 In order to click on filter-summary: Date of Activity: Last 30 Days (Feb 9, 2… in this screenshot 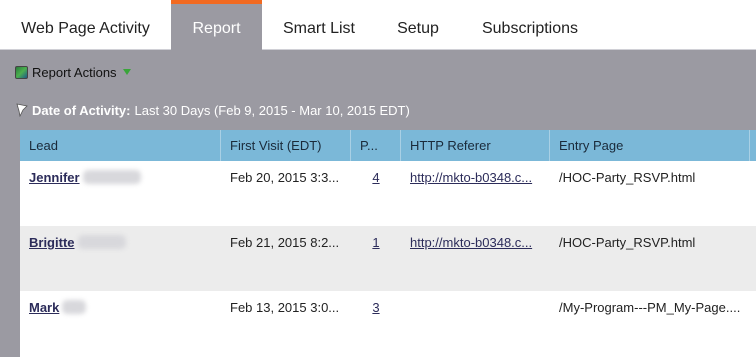, I will do `click(213, 110)`.